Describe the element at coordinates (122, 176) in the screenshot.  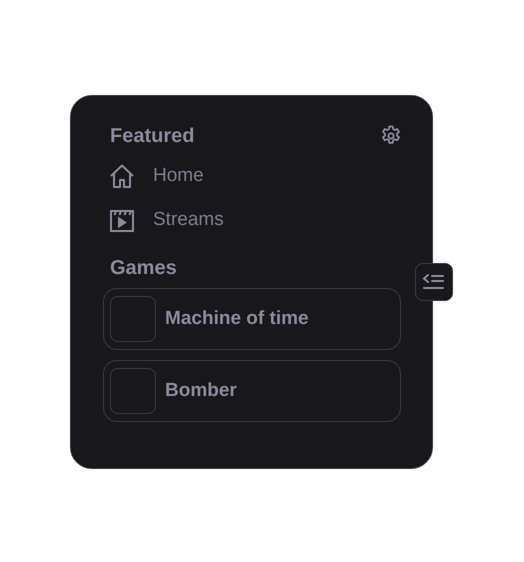
I see `house-icon` at that location.